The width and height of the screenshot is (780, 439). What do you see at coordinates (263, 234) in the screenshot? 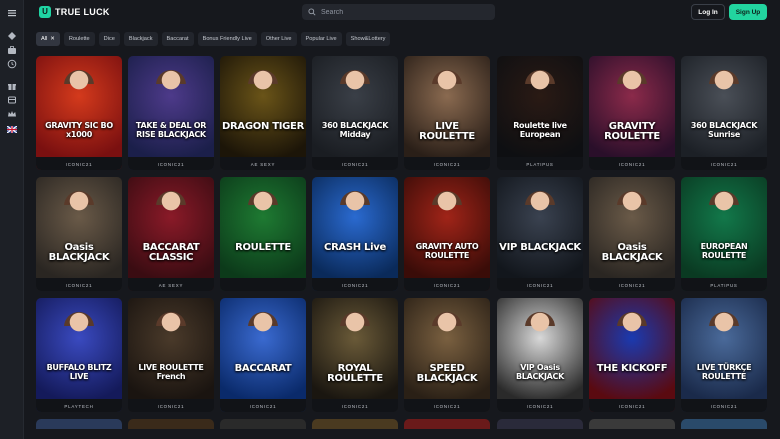
I see `game-tile: ROULETTE` at bounding box center [263, 234].